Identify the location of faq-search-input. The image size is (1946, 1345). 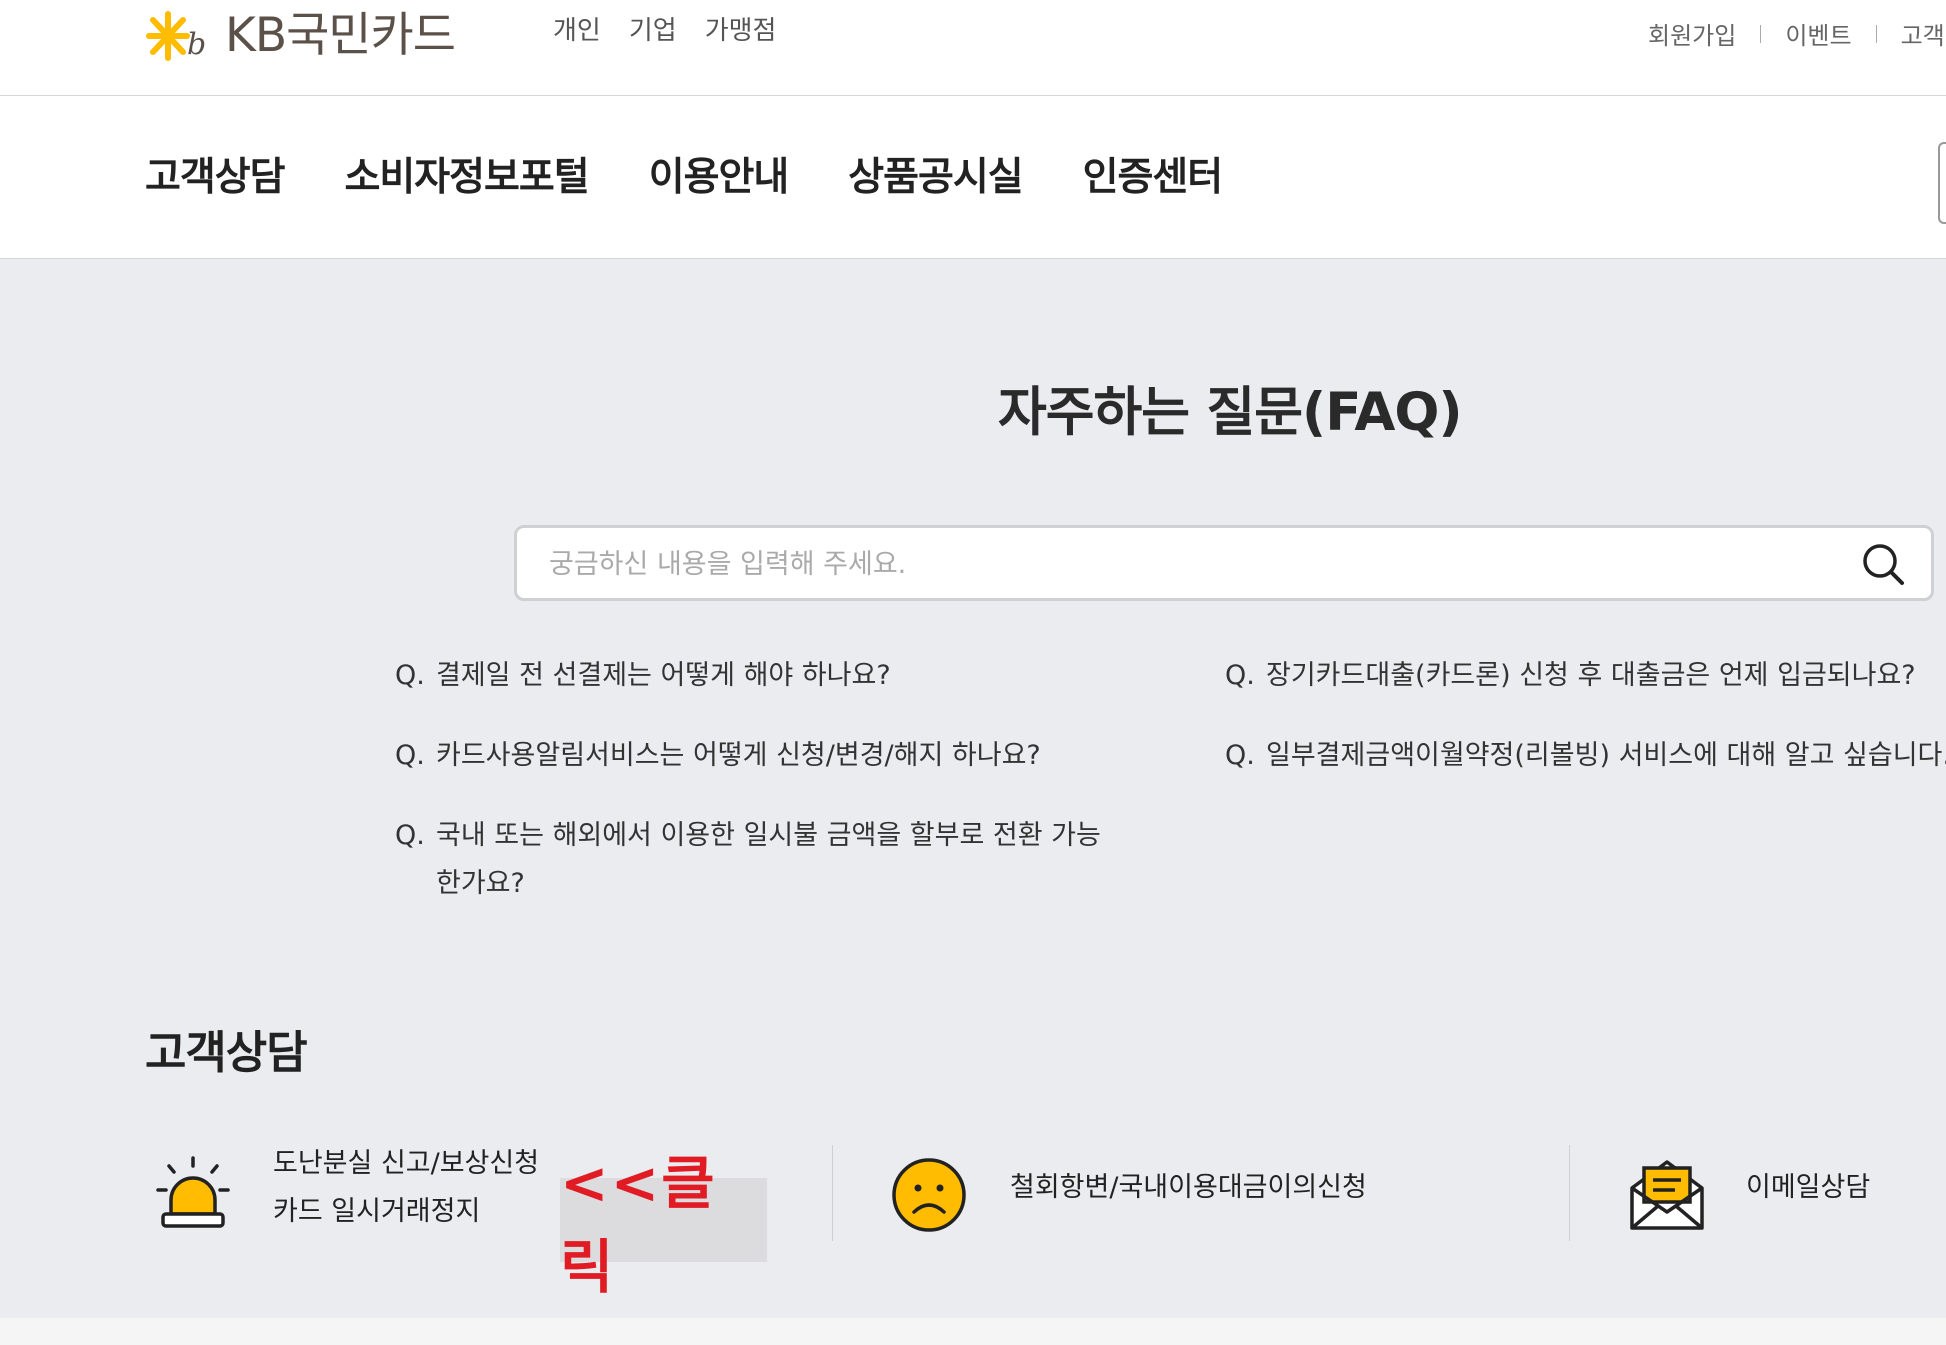
(1189, 564).